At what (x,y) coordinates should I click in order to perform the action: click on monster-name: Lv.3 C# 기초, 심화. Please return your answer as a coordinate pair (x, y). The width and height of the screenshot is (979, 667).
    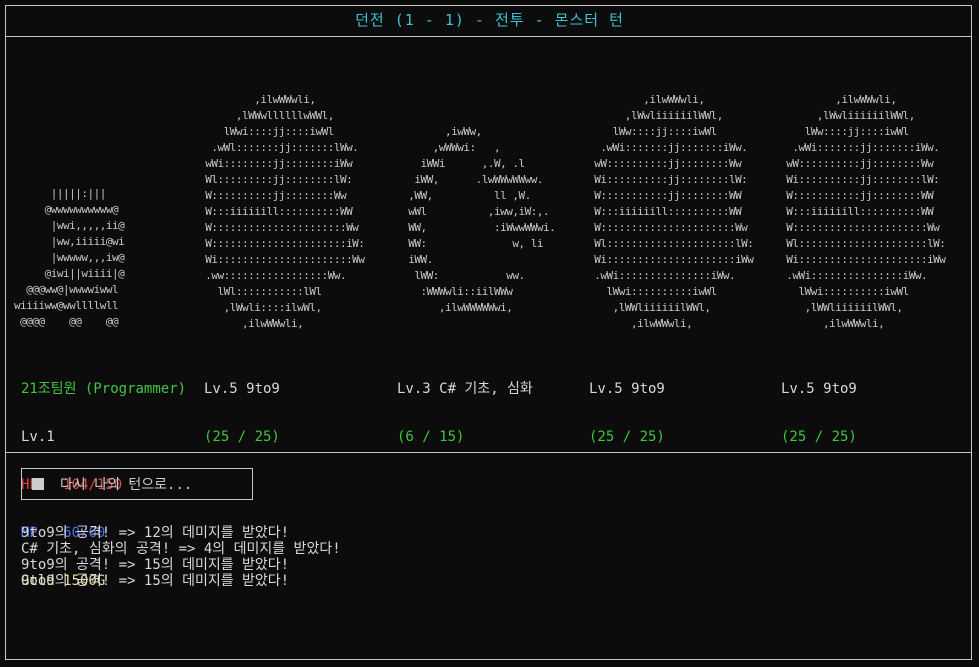
    Looking at the image, I should click on (465, 389).